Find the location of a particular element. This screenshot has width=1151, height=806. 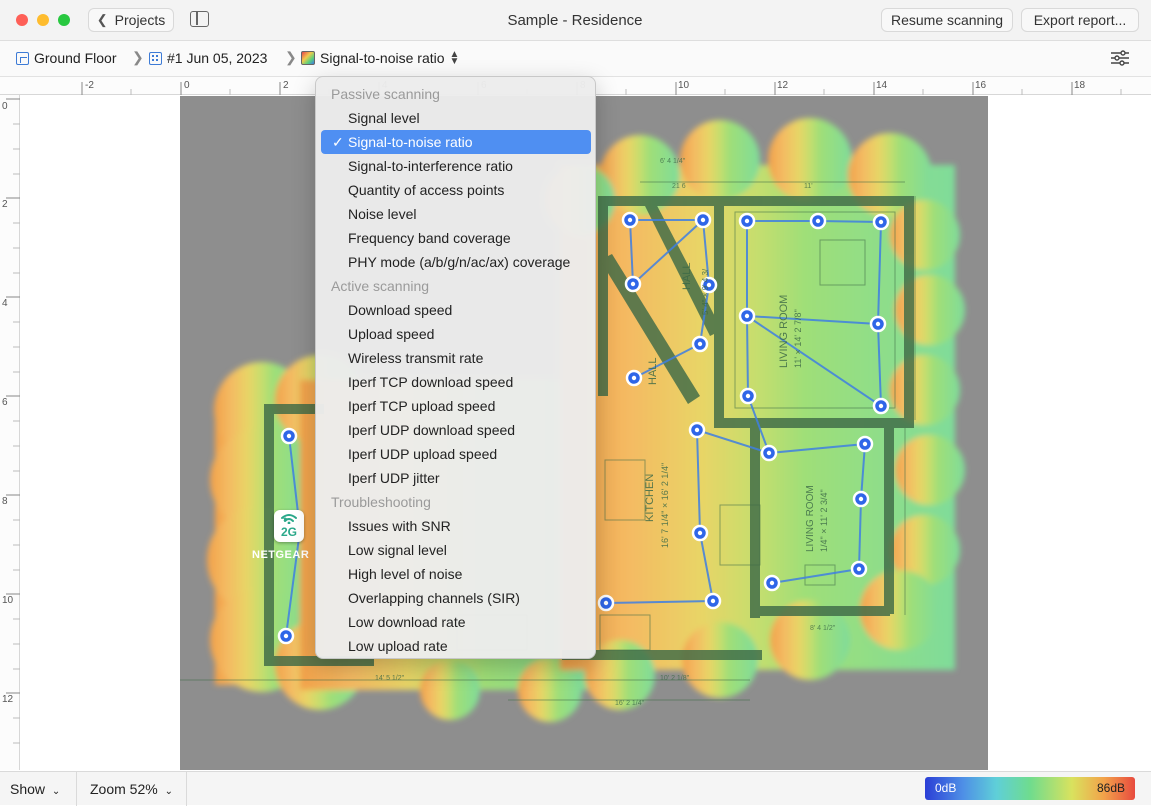

zoom-menu-label: Zoom 52% is located at coordinates (124, 789).